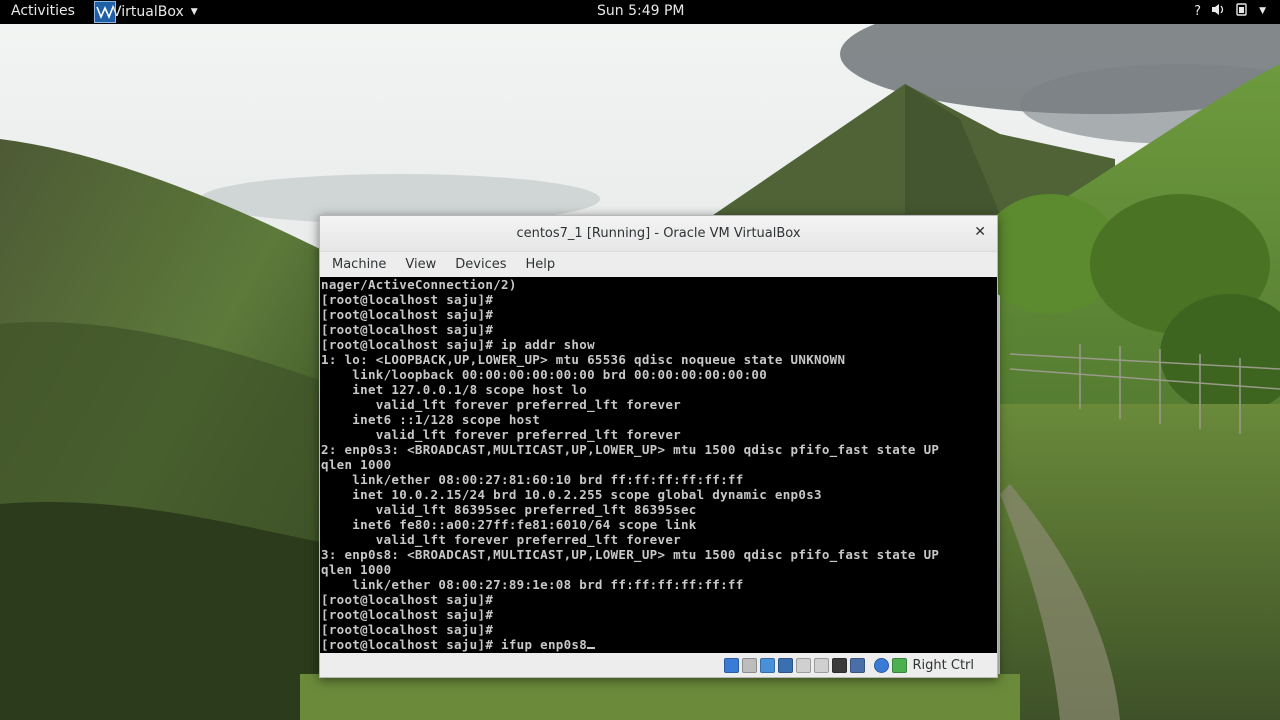 The width and height of the screenshot is (1280, 720). Describe the element at coordinates (1218, 11) in the screenshot. I see `volume-icon` at that location.